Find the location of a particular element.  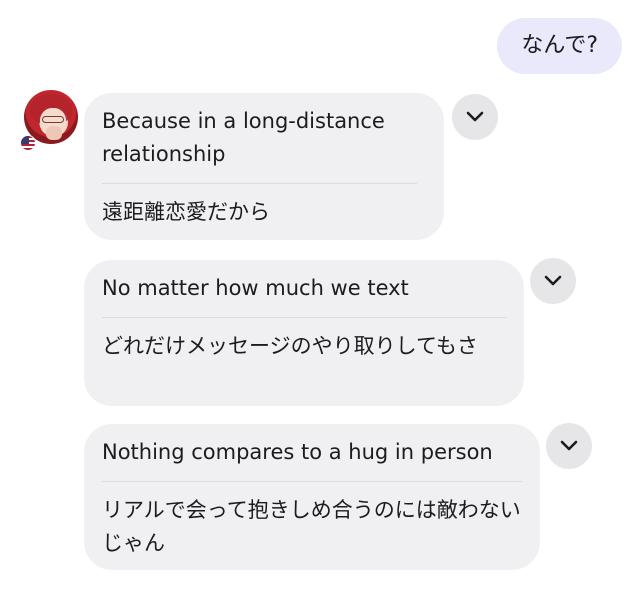

avatar-hand is located at coordinates (54, 133).